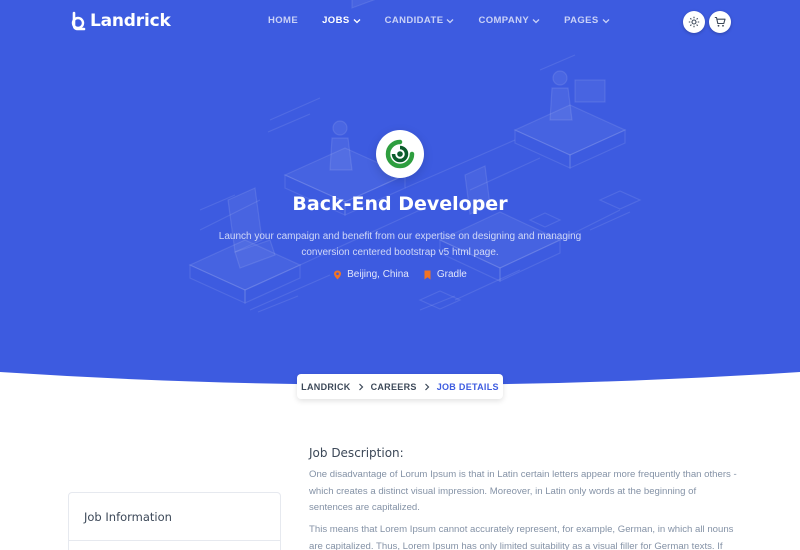 Image resolution: width=800 pixels, height=550 pixels. I want to click on nav-label: HOME, so click(283, 20).